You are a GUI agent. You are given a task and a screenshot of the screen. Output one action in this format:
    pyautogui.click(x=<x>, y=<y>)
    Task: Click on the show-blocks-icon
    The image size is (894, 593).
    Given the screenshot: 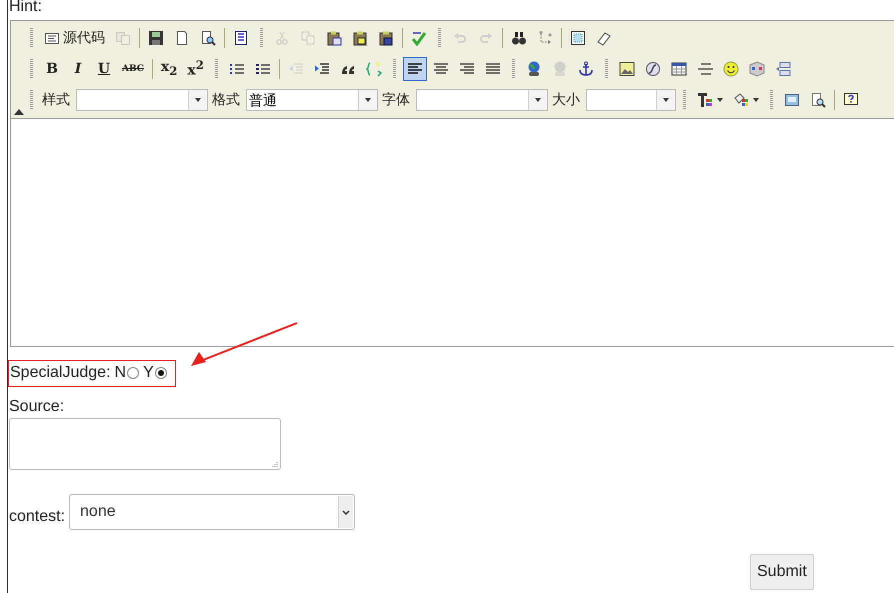 What is the action you would take?
    pyautogui.click(x=818, y=100)
    